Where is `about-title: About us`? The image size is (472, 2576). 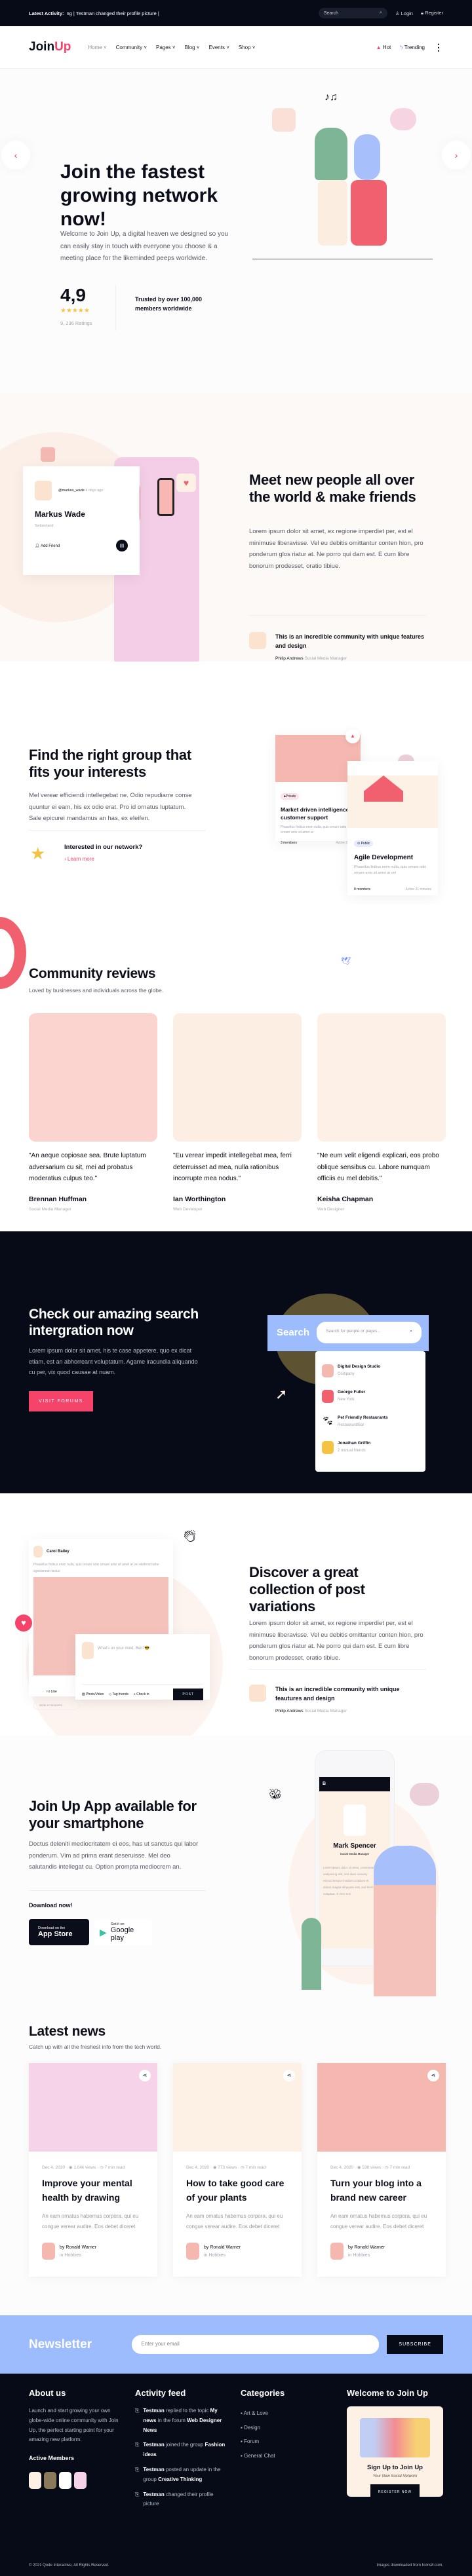
about-title: About us is located at coordinates (47, 2393).